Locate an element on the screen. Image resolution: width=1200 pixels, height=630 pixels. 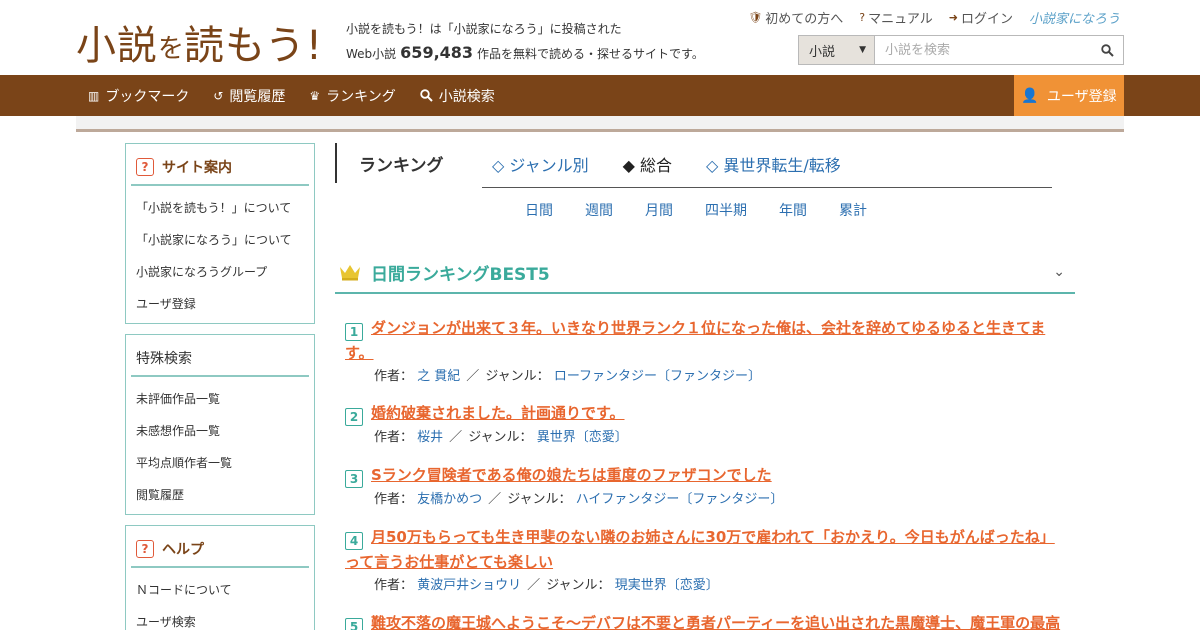
beginner-label: 初めての方へ is located at coordinates (804, 19).